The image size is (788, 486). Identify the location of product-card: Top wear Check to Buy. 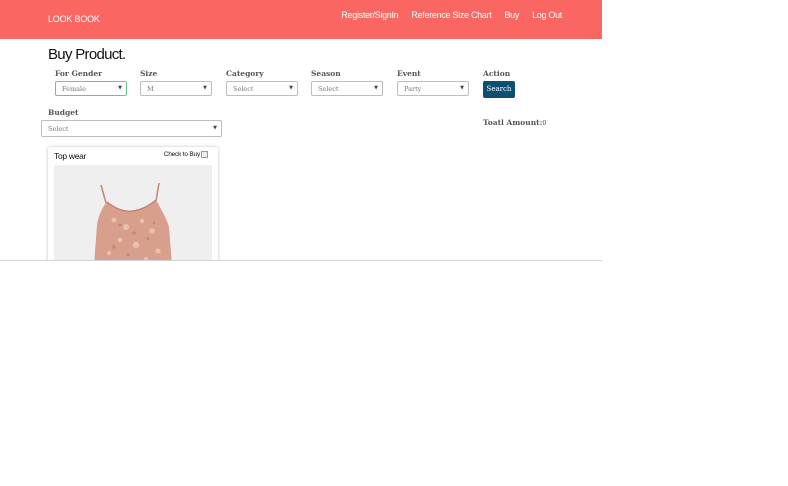
(133, 203).